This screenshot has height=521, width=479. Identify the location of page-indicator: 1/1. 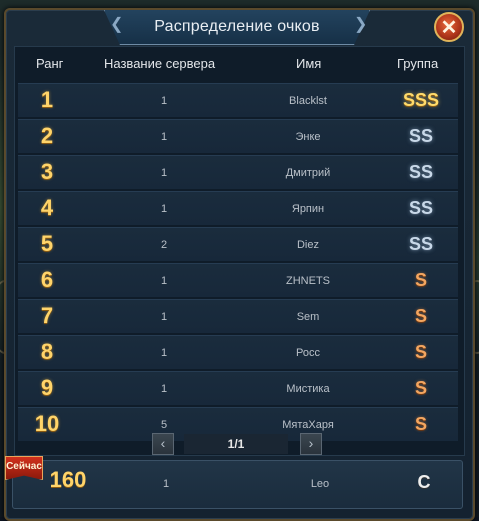
(236, 444).